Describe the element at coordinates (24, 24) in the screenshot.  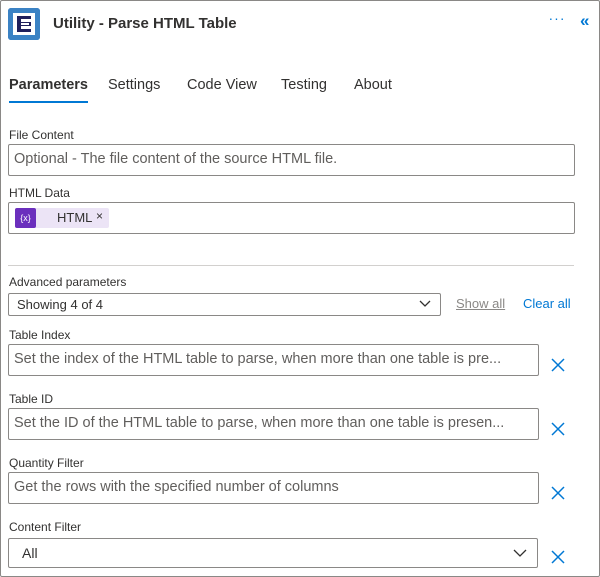
I see `encodian-logo-icon` at that location.